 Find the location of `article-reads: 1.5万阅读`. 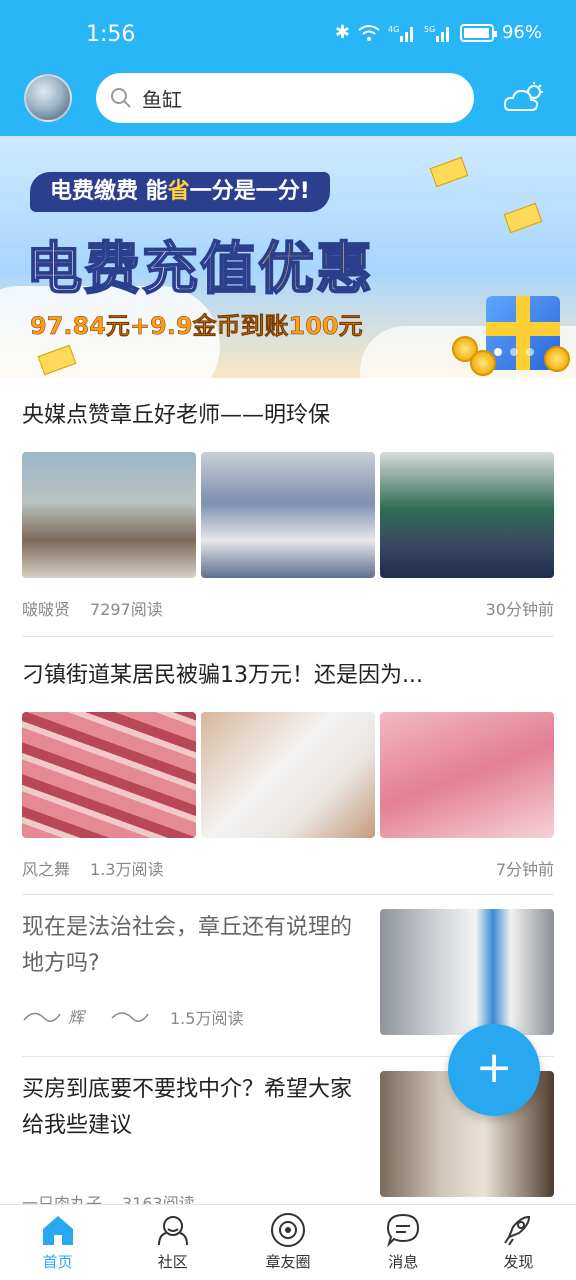

article-reads: 1.5万阅读 is located at coordinates (207, 1018).